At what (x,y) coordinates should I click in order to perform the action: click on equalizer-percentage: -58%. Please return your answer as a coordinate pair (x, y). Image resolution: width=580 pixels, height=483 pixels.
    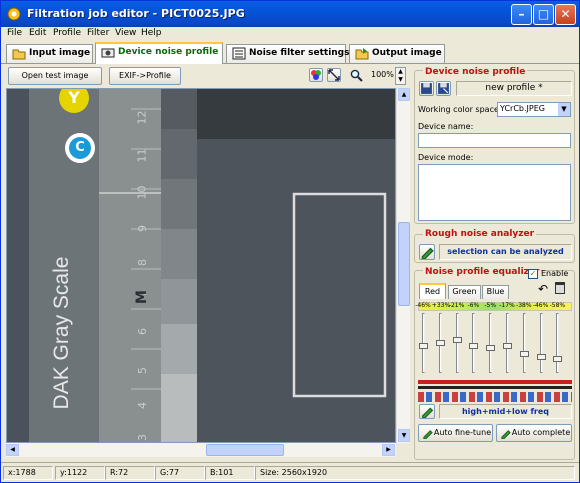
    Looking at the image, I should click on (557, 305).